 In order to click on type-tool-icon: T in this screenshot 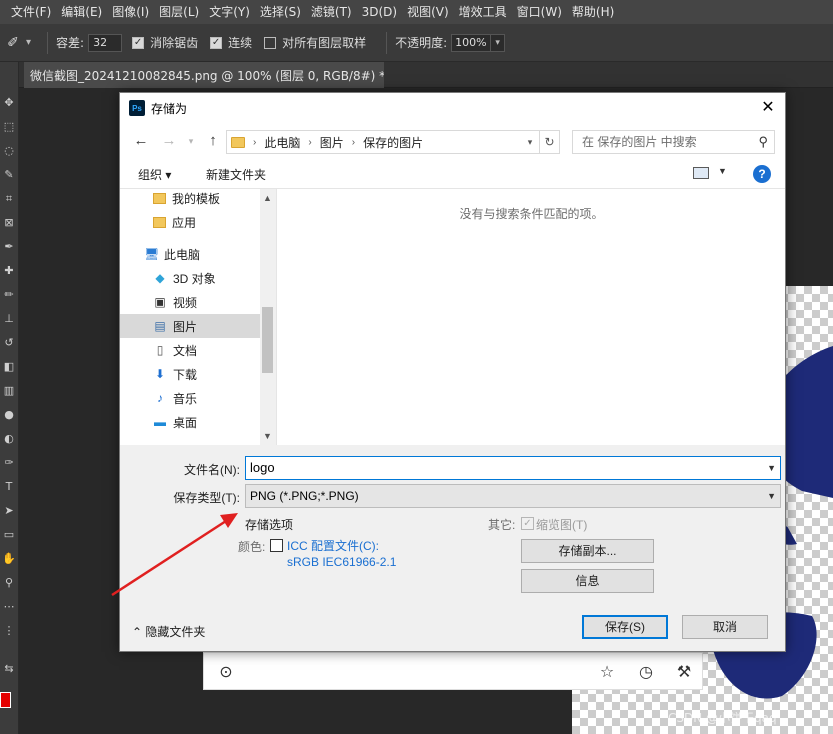, I will do `click(9, 487)`.